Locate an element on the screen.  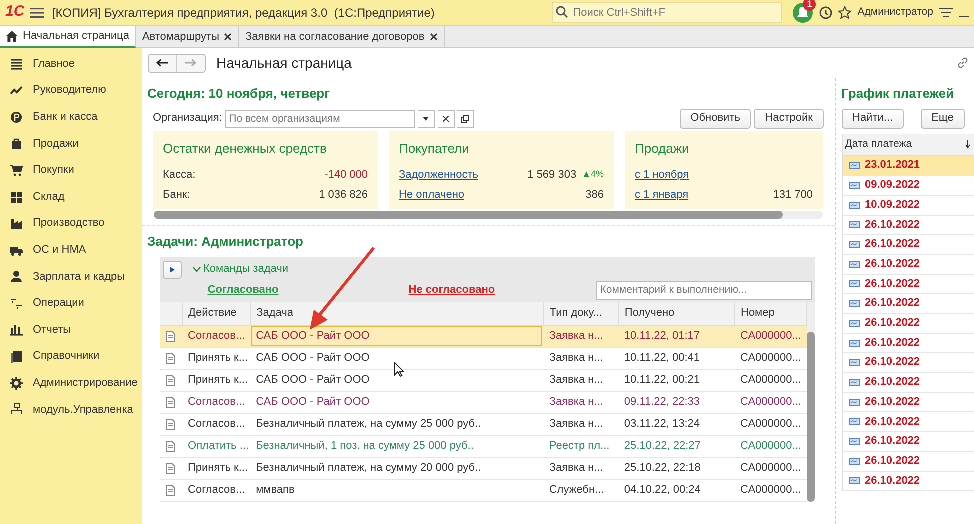
column-header: Действие is located at coordinates (216, 314).